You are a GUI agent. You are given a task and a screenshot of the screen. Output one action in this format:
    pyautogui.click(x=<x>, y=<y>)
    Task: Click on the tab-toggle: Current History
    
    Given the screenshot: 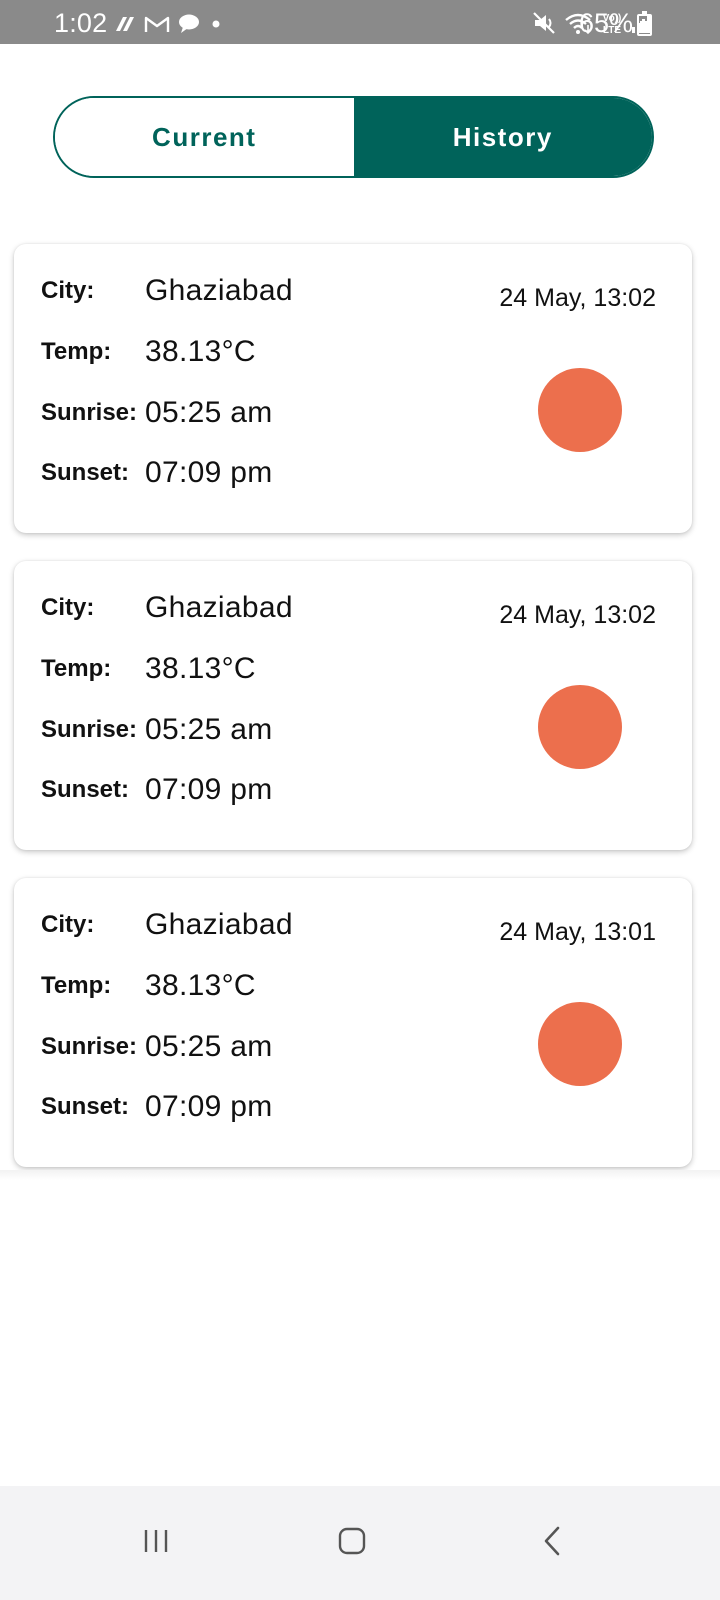 What is the action you would take?
    pyautogui.click(x=353, y=137)
    